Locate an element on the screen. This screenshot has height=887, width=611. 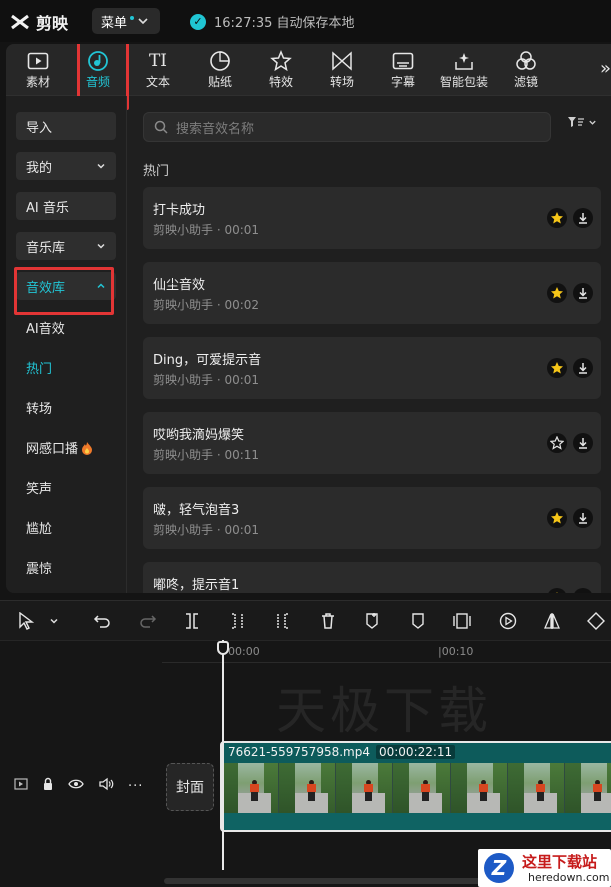
ruler-label: 00:00 is located at coordinates (244, 651).